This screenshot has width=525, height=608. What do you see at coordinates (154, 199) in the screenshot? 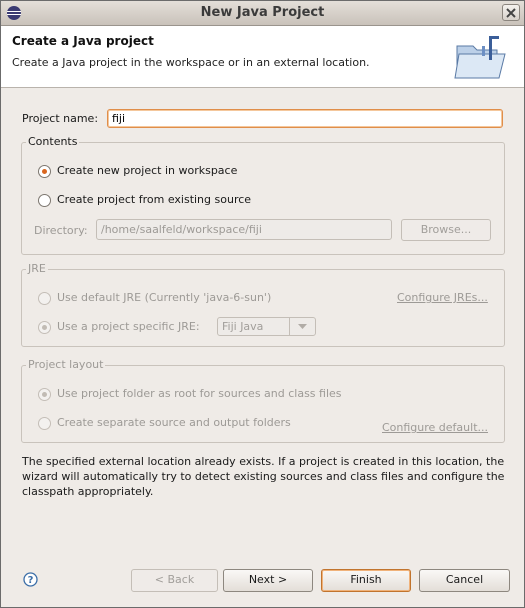
I see `create-from-existing-label: Create project from existing source` at bounding box center [154, 199].